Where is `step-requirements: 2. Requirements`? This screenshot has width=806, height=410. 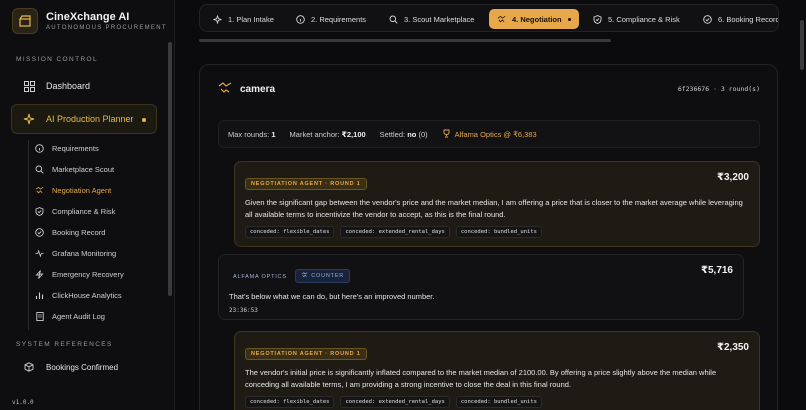 step-requirements: 2. Requirements is located at coordinates (331, 19).